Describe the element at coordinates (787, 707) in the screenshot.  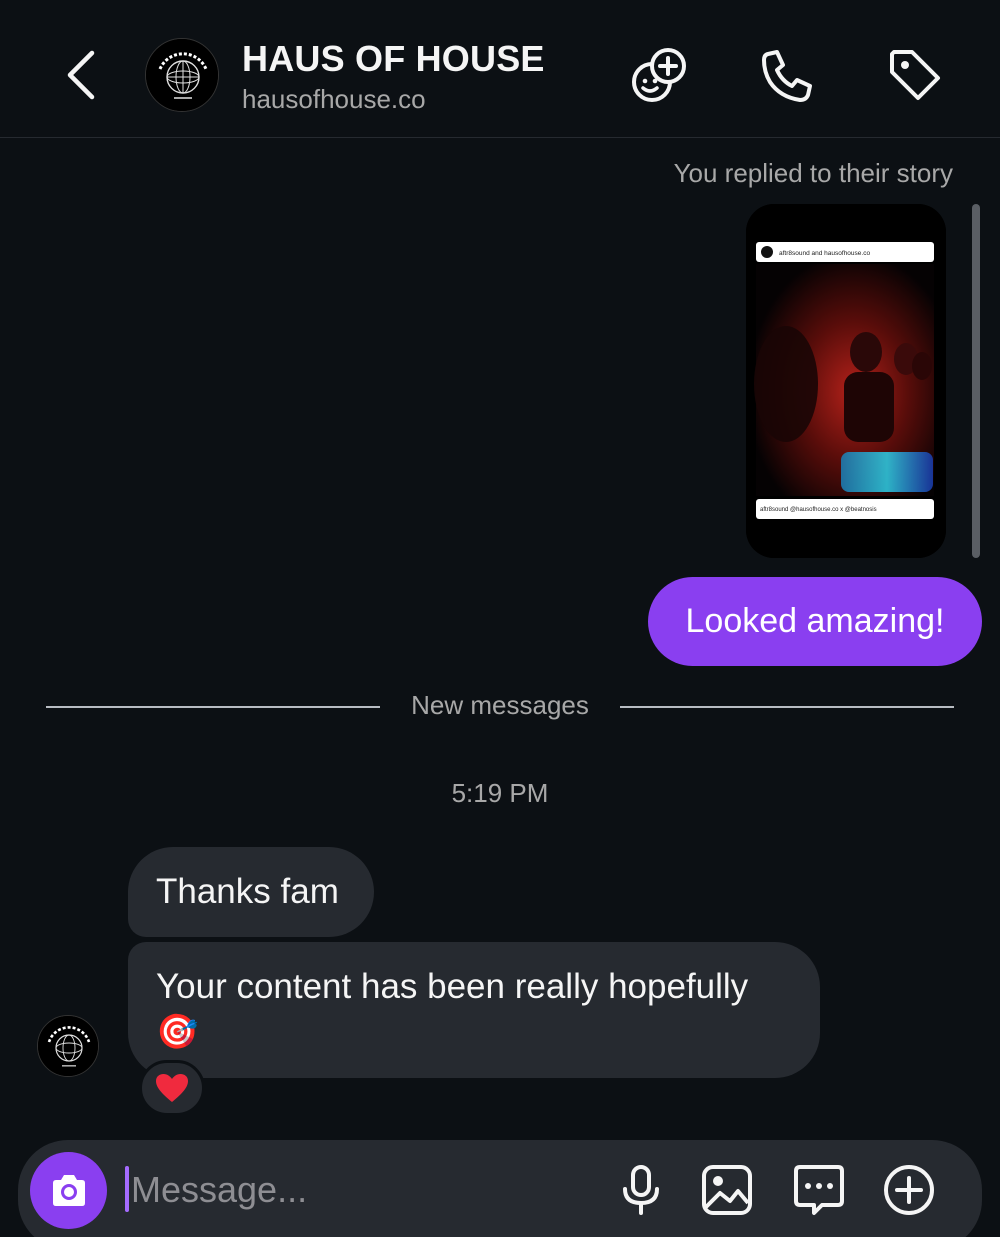
I see `divider-line-right` at that location.